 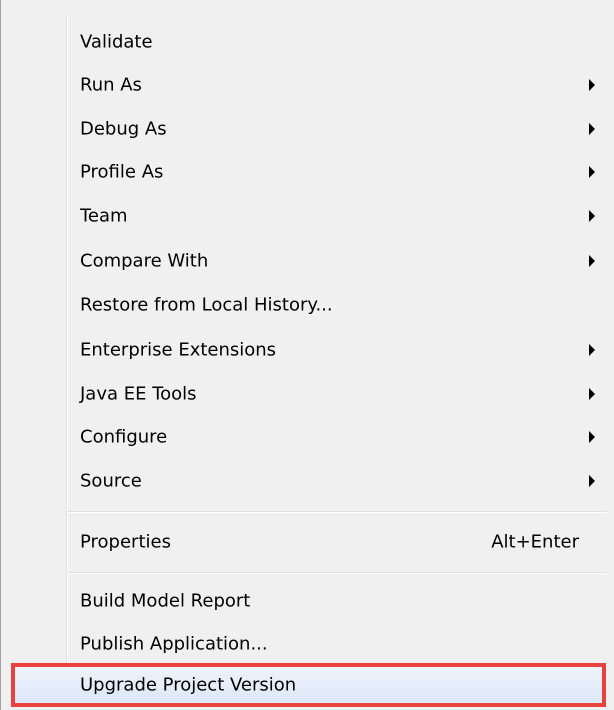 What do you see at coordinates (334, 261) in the screenshot?
I see `menu-item-compare-with: Compare With` at bounding box center [334, 261].